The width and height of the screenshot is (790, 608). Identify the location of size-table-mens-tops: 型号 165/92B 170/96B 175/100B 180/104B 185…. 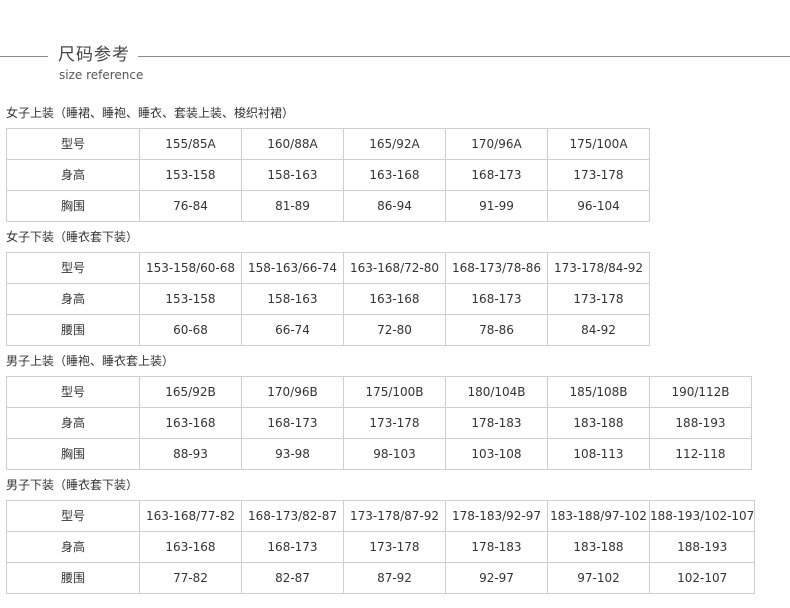
(379, 423).